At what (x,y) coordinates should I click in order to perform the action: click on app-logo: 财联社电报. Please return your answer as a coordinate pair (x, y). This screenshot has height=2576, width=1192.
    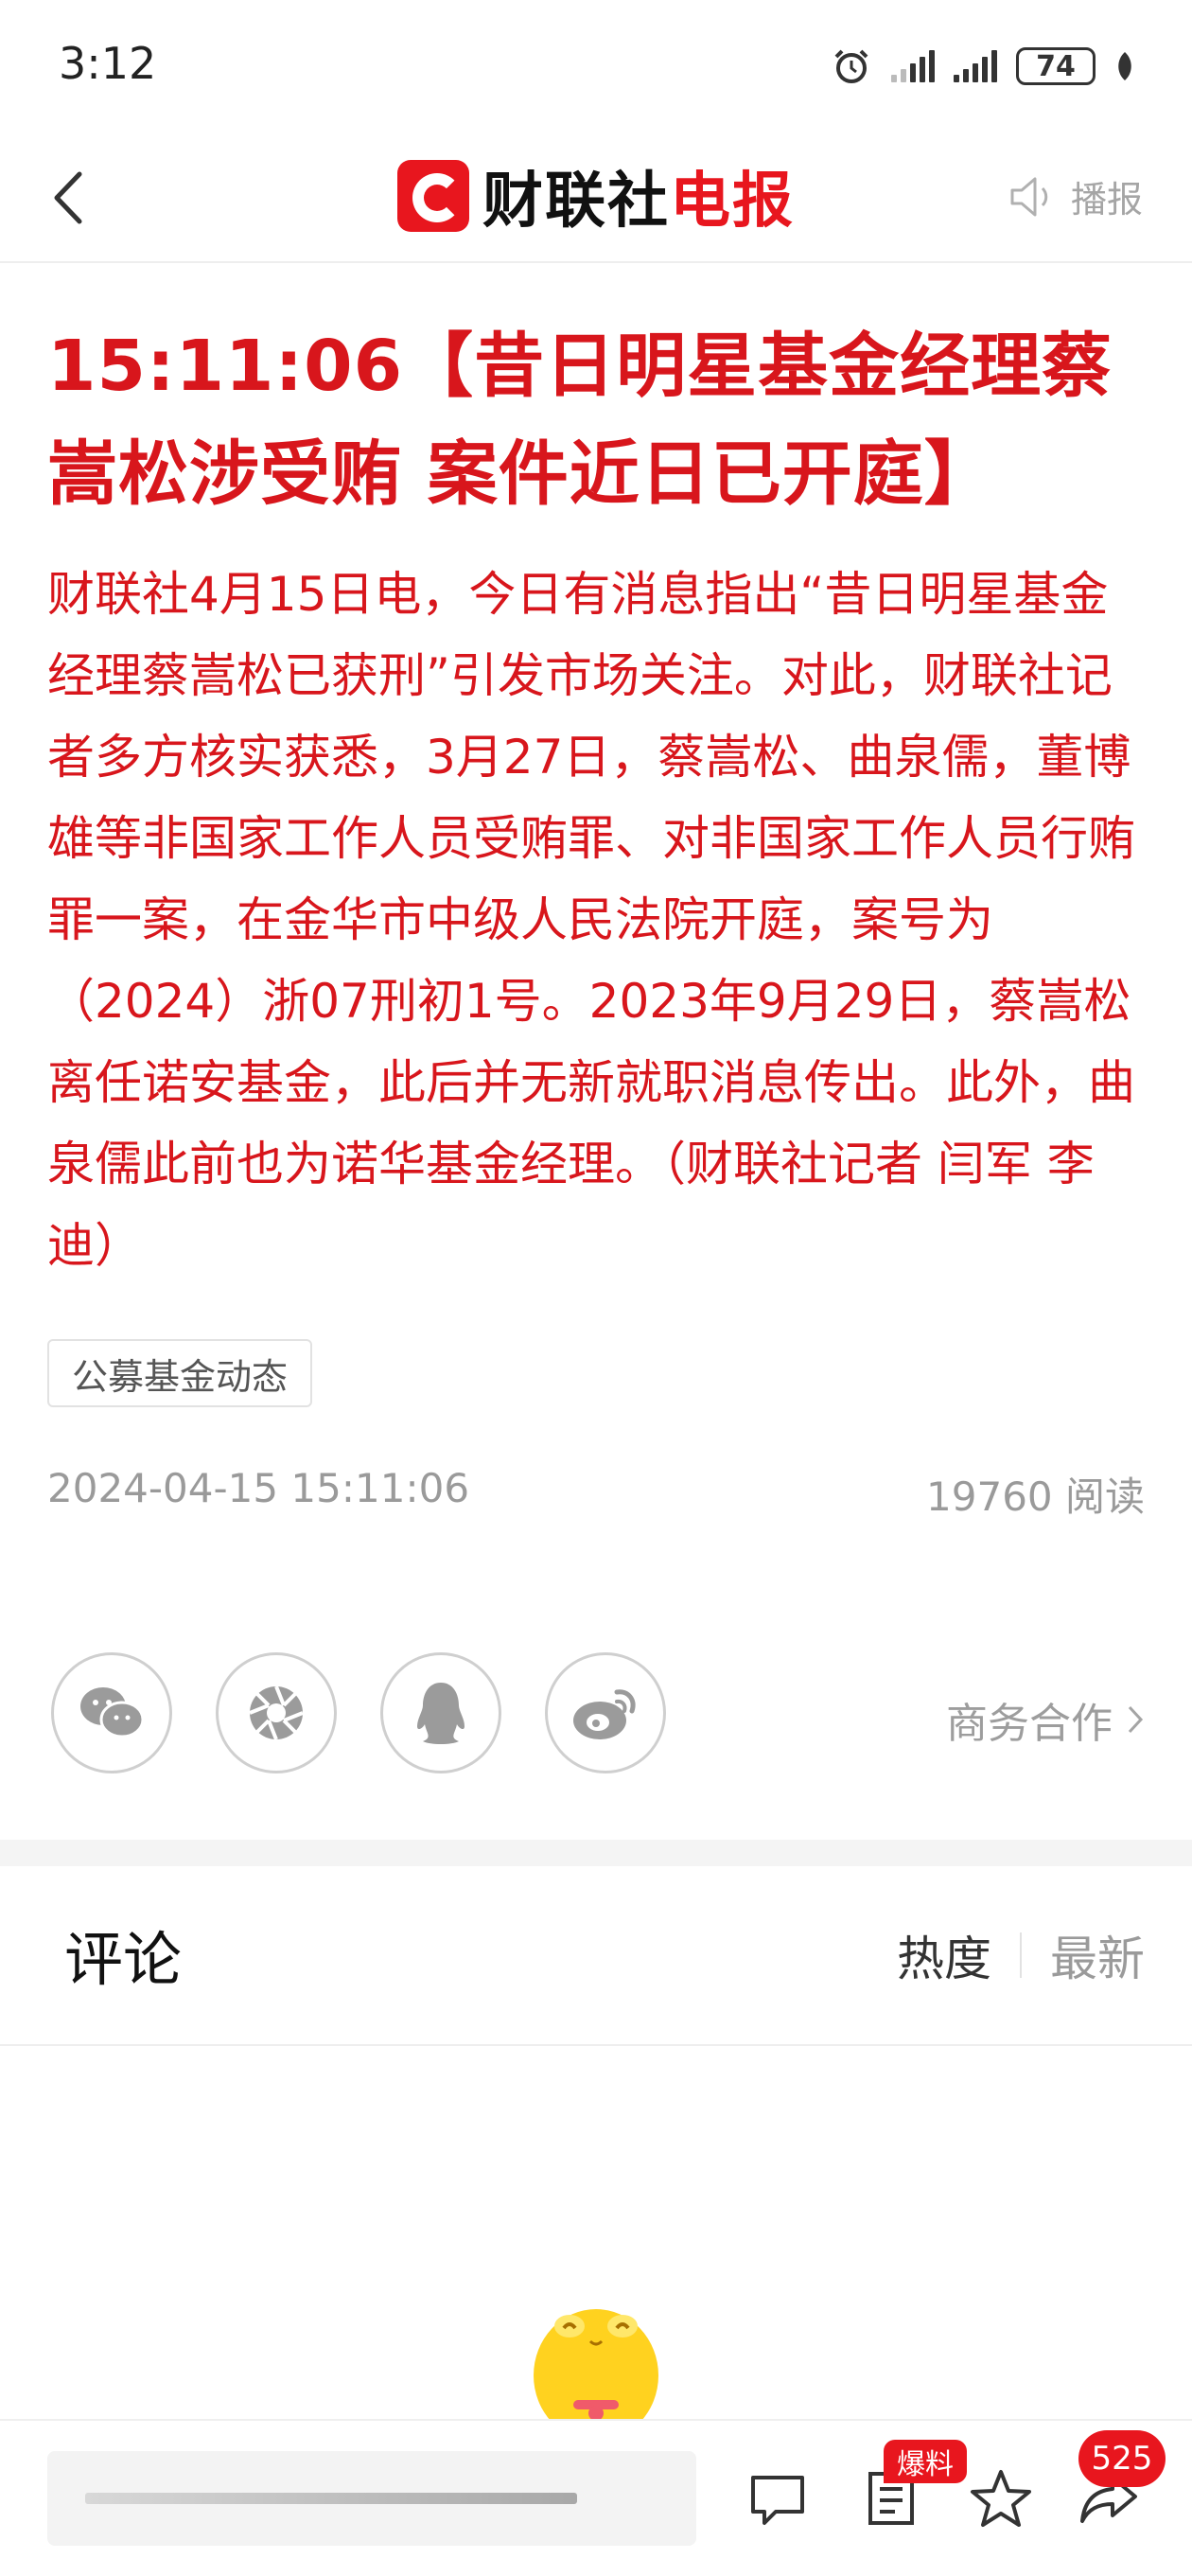
    Looking at the image, I should click on (596, 195).